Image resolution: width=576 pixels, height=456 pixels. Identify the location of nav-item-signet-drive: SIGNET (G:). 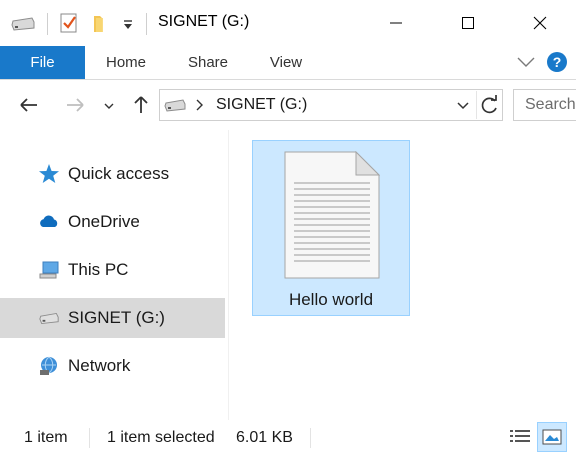
(112, 318).